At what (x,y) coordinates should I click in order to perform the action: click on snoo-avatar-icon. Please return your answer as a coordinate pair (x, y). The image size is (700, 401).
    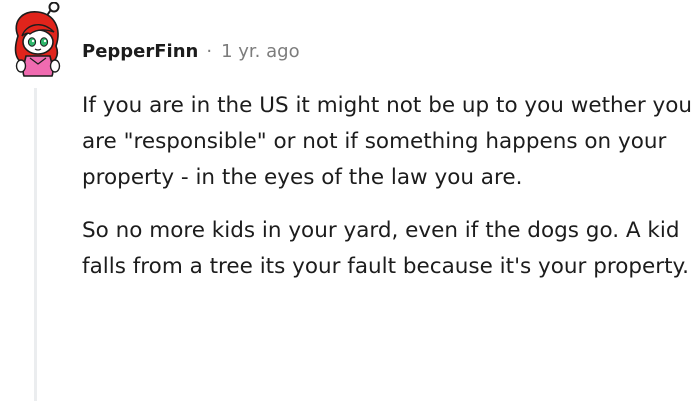
    Looking at the image, I should click on (37, 39).